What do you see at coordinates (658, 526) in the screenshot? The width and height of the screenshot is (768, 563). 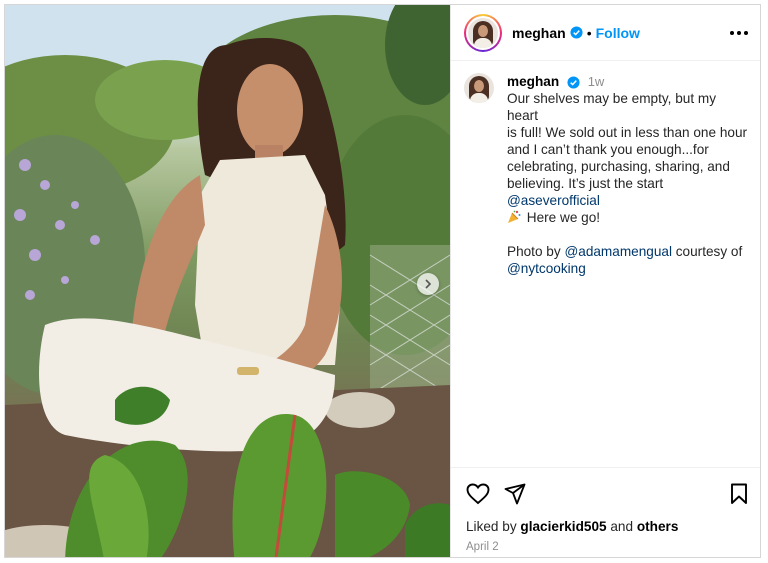 I see `liked-by-others: others` at bounding box center [658, 526].